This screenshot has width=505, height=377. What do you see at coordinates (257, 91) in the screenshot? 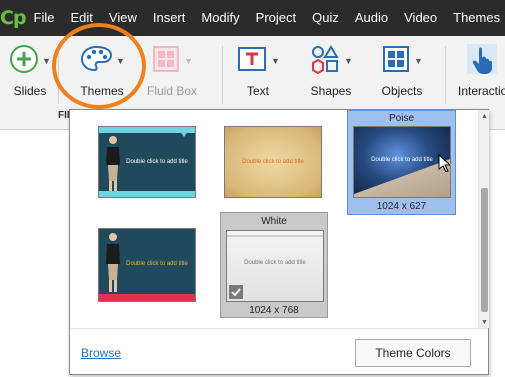
I see `text-label: Text` at bounding box center [257, 91].